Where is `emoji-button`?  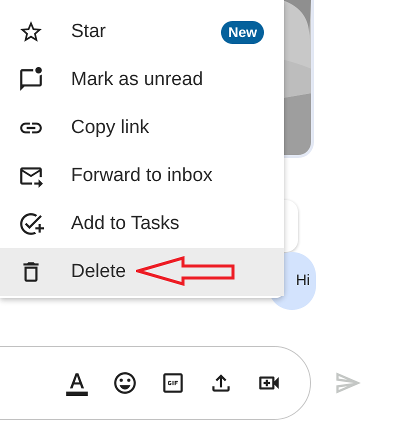 emoji-button is located at coordinates (125, 383).